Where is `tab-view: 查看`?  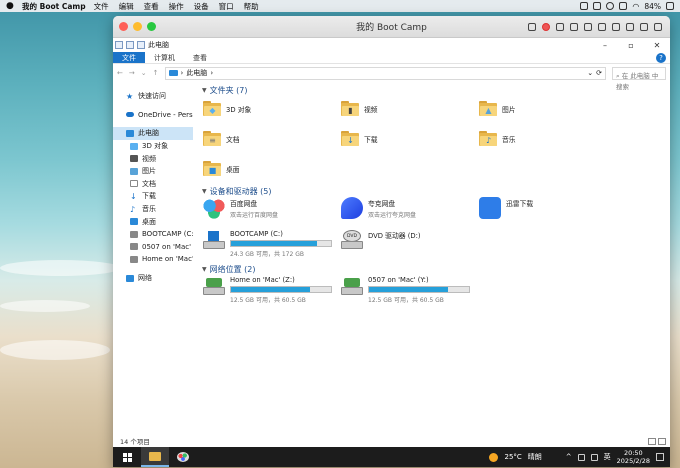
tab-view: 查看 is located at coordinates (200, 57).